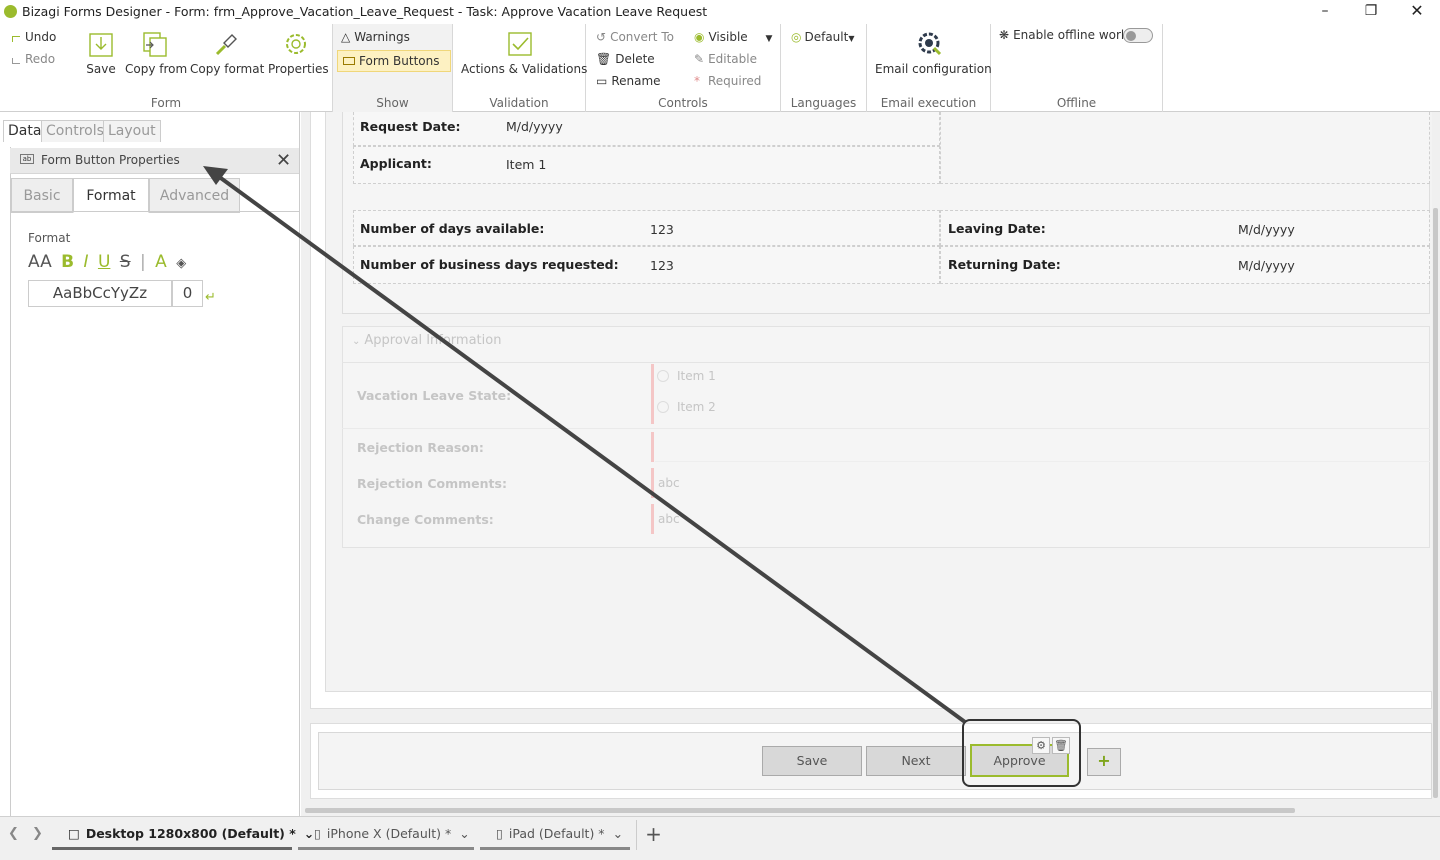  I want to click on reset-format-icon: ↵, so click(210, 297).